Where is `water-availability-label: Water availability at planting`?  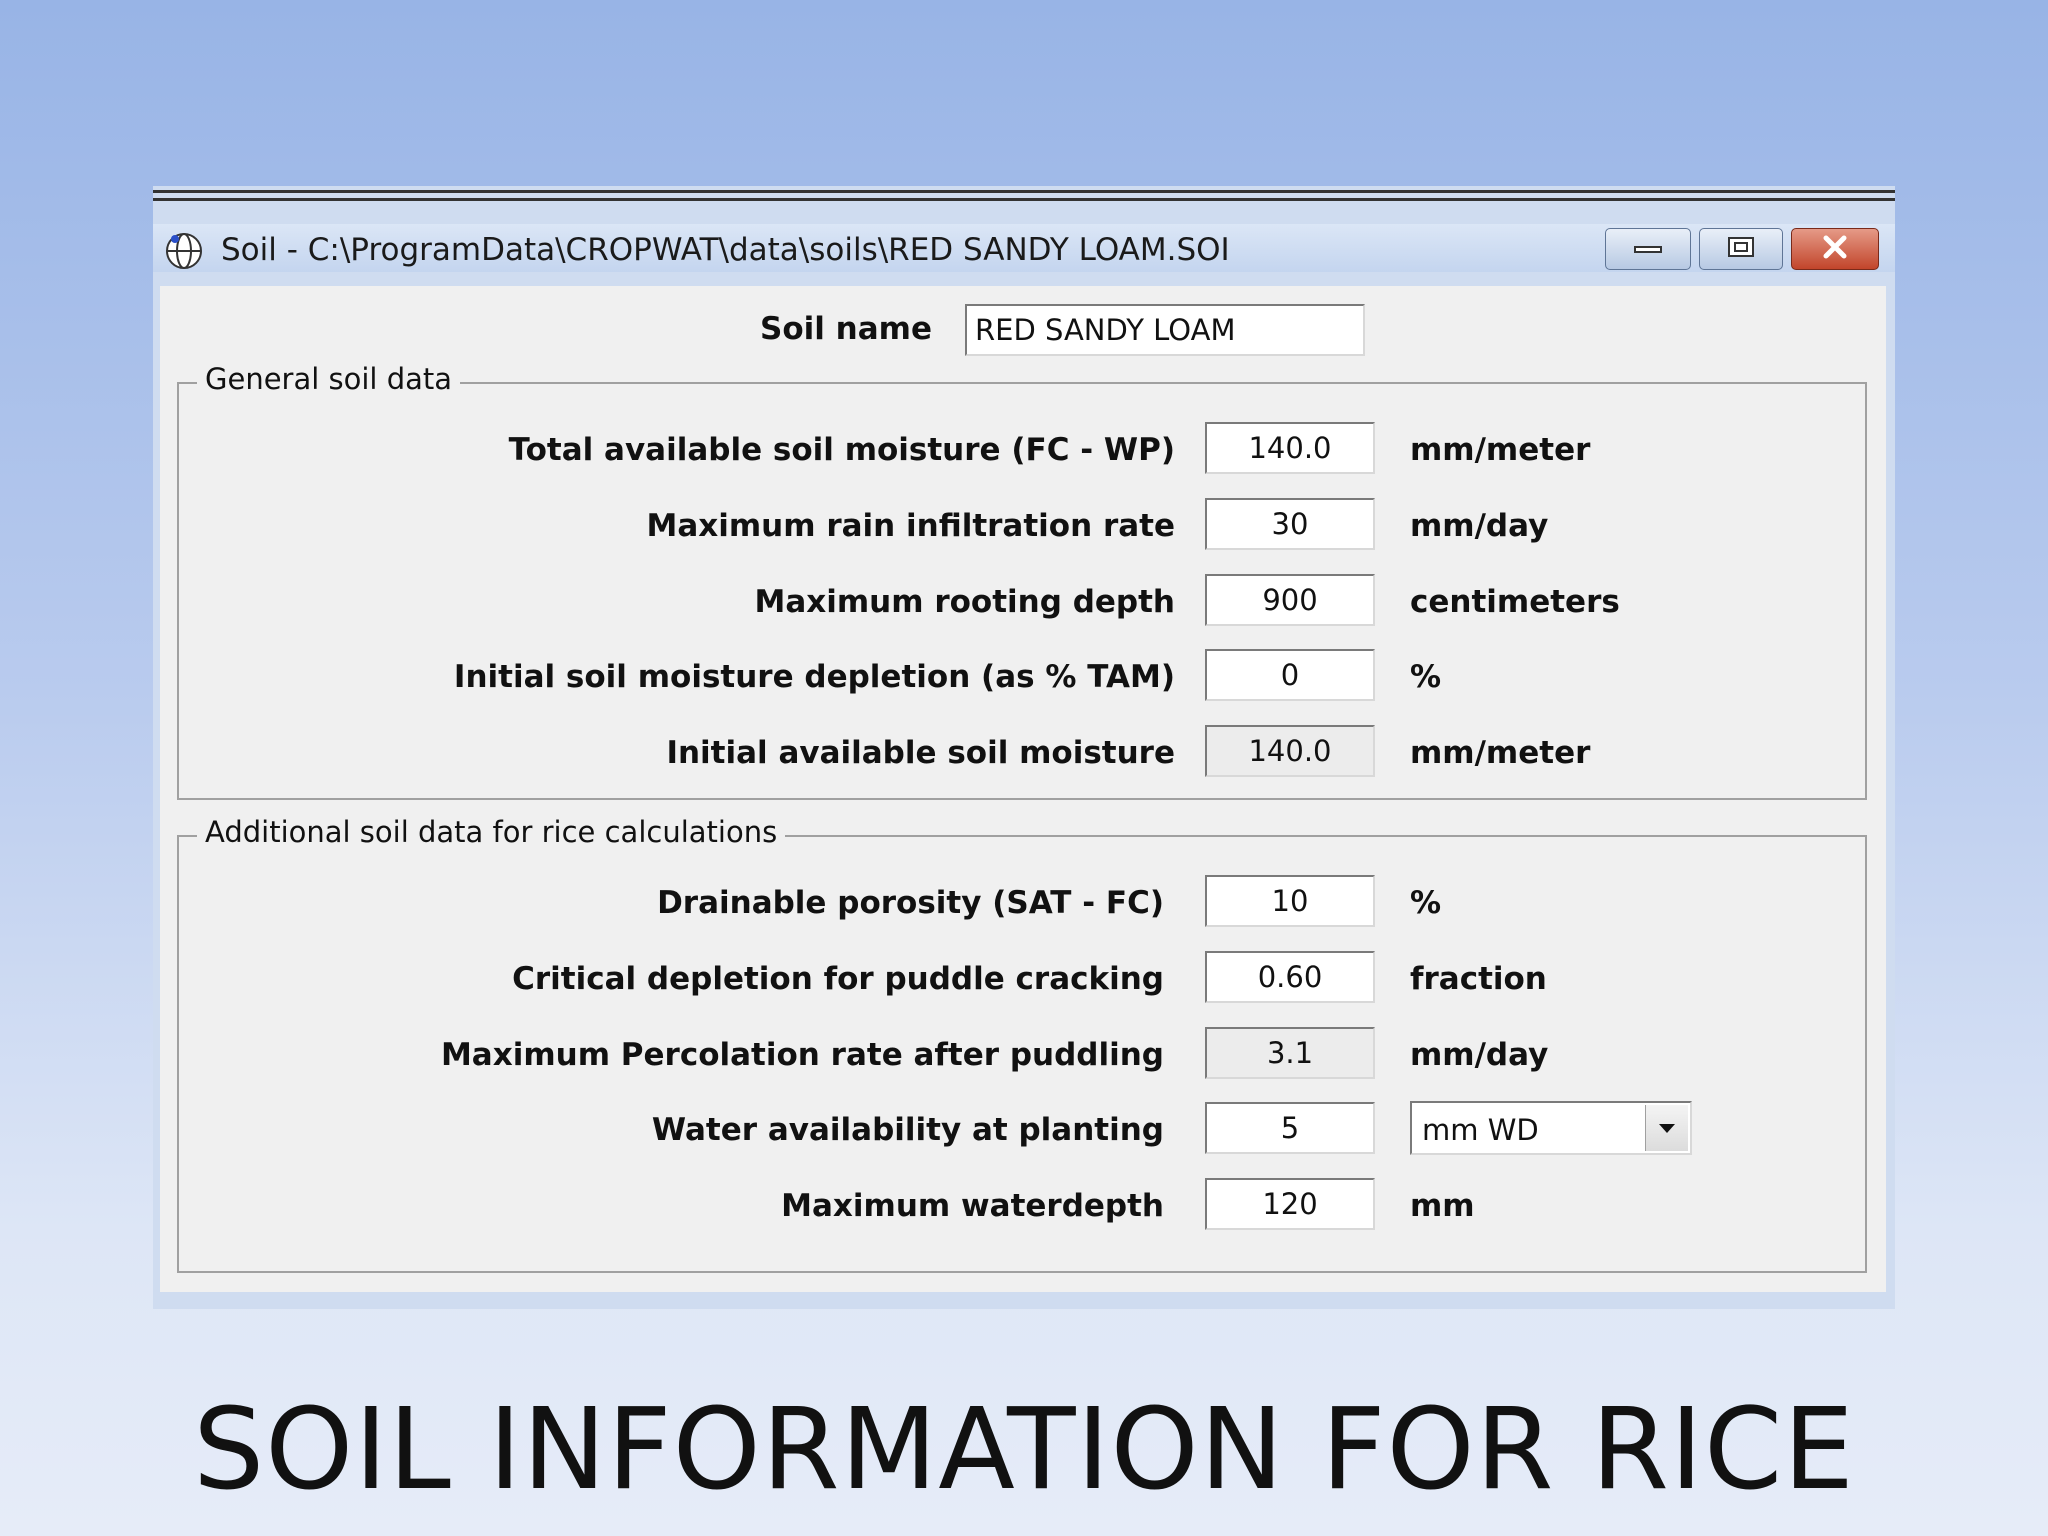 water-availability-label: Water availability at planting is located at coordinates (907, 1130).